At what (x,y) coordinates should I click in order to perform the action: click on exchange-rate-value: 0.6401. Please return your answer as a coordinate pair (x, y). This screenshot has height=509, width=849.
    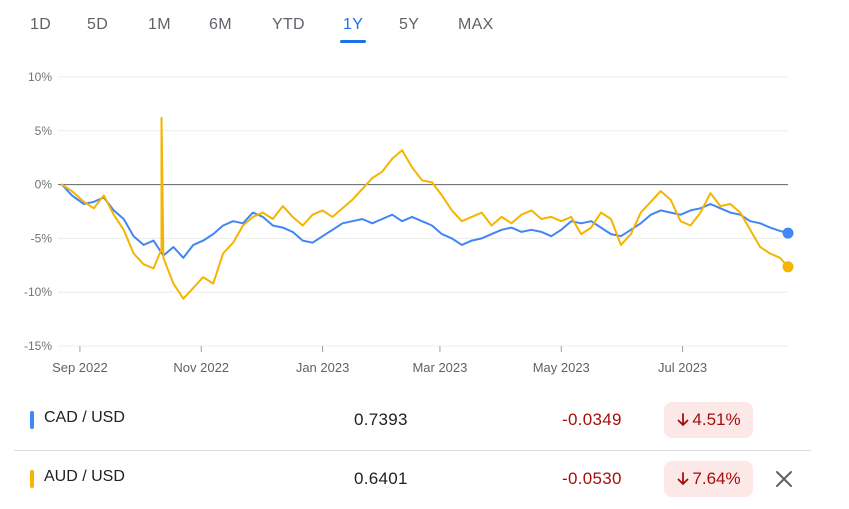
    Looking at the image, I should click on (381, 478).